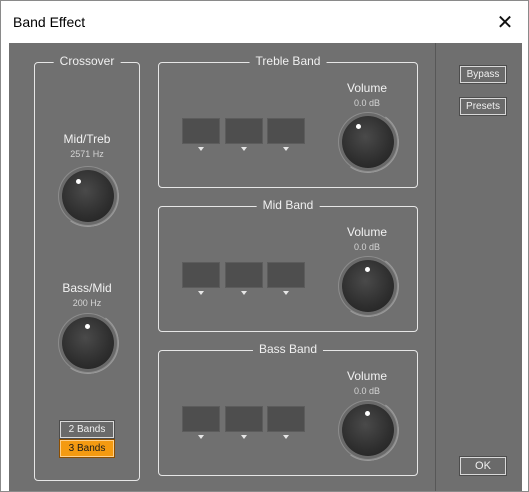 This screenshot has width=529, height=492. What do you see at coordinates (478, 267) in the screenshot?
I see `sidebar: Bypass Presets OK` at bounding box center [478, 267].